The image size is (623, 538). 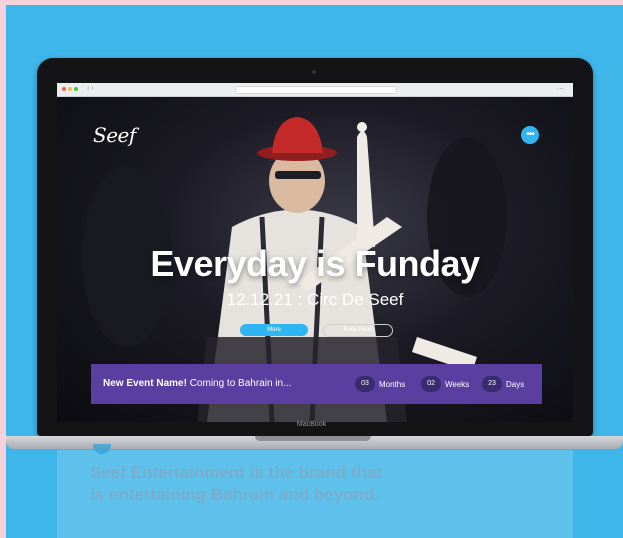 I want to click on event-name: New Event Name!, so click(x=145, y=383).